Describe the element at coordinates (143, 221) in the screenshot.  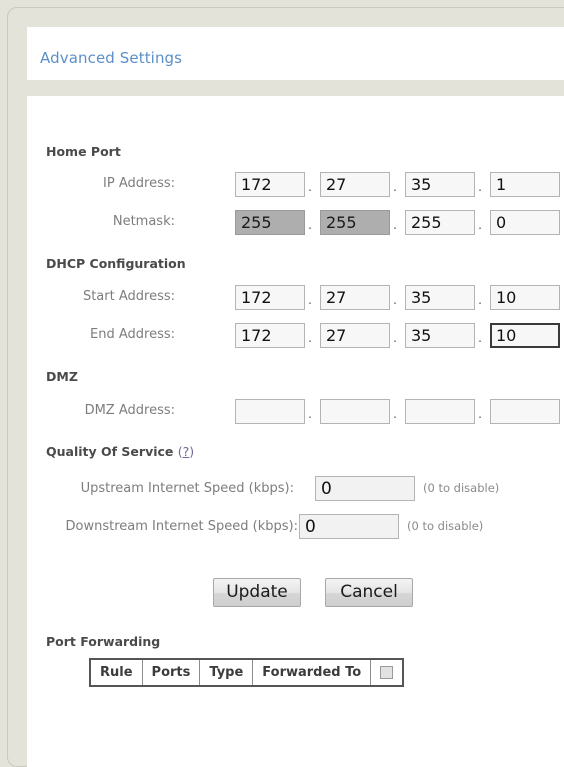
I see `netmask-label: Netmask:` at that location.